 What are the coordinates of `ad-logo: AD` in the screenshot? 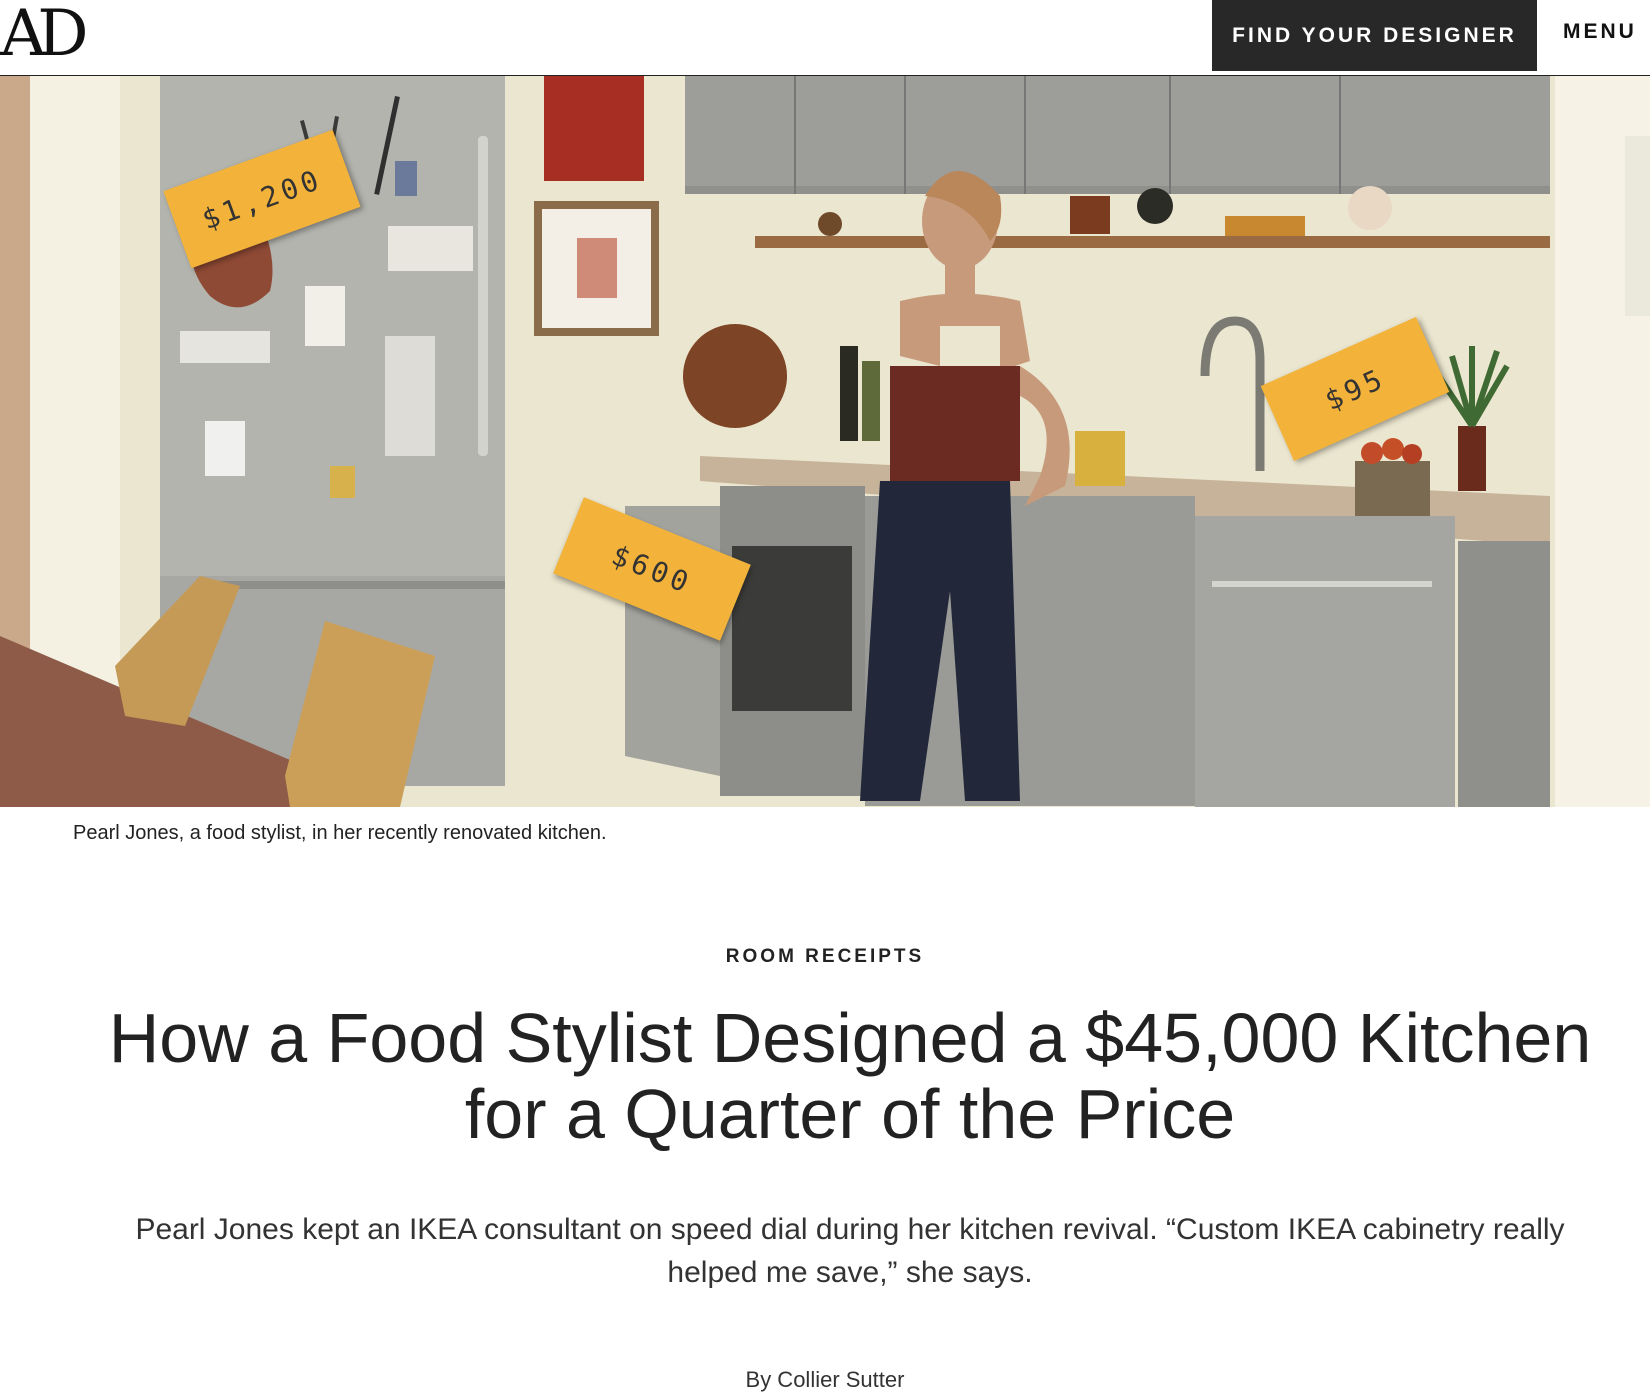 It's located at (44, 34).